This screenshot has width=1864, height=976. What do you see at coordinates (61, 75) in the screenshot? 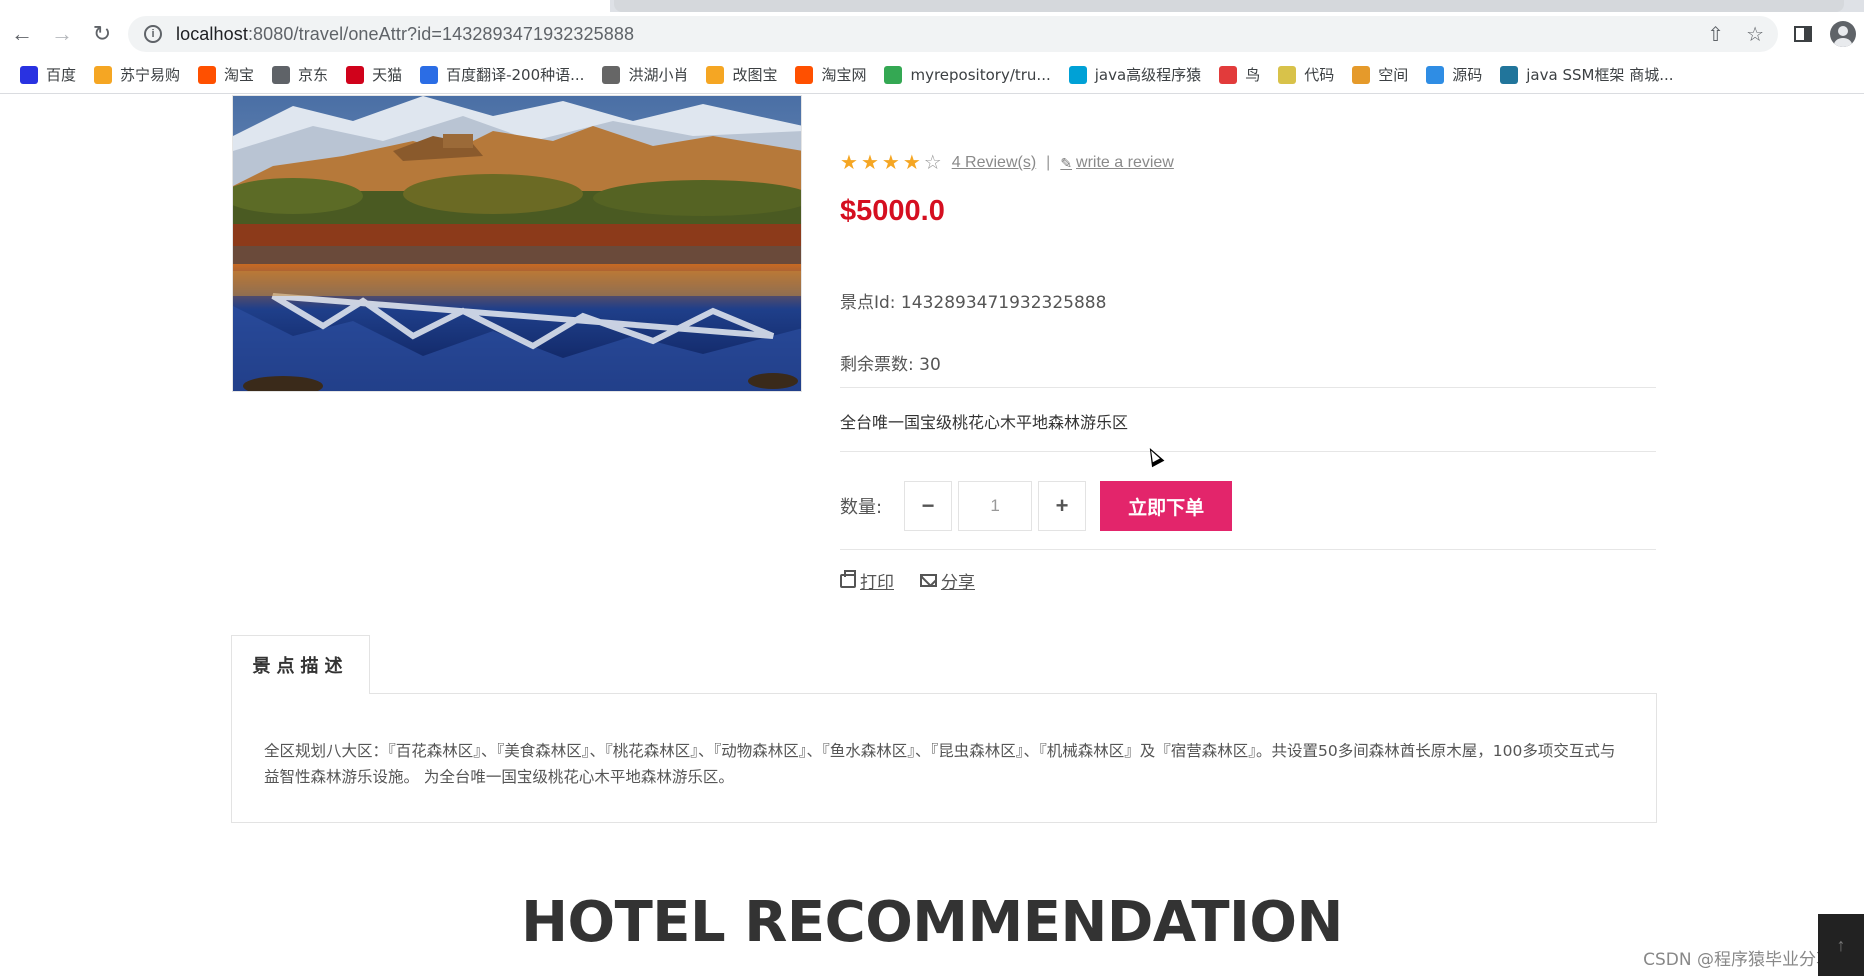
I see `bookmark-label: 百度` at bounding box center [61, 75].